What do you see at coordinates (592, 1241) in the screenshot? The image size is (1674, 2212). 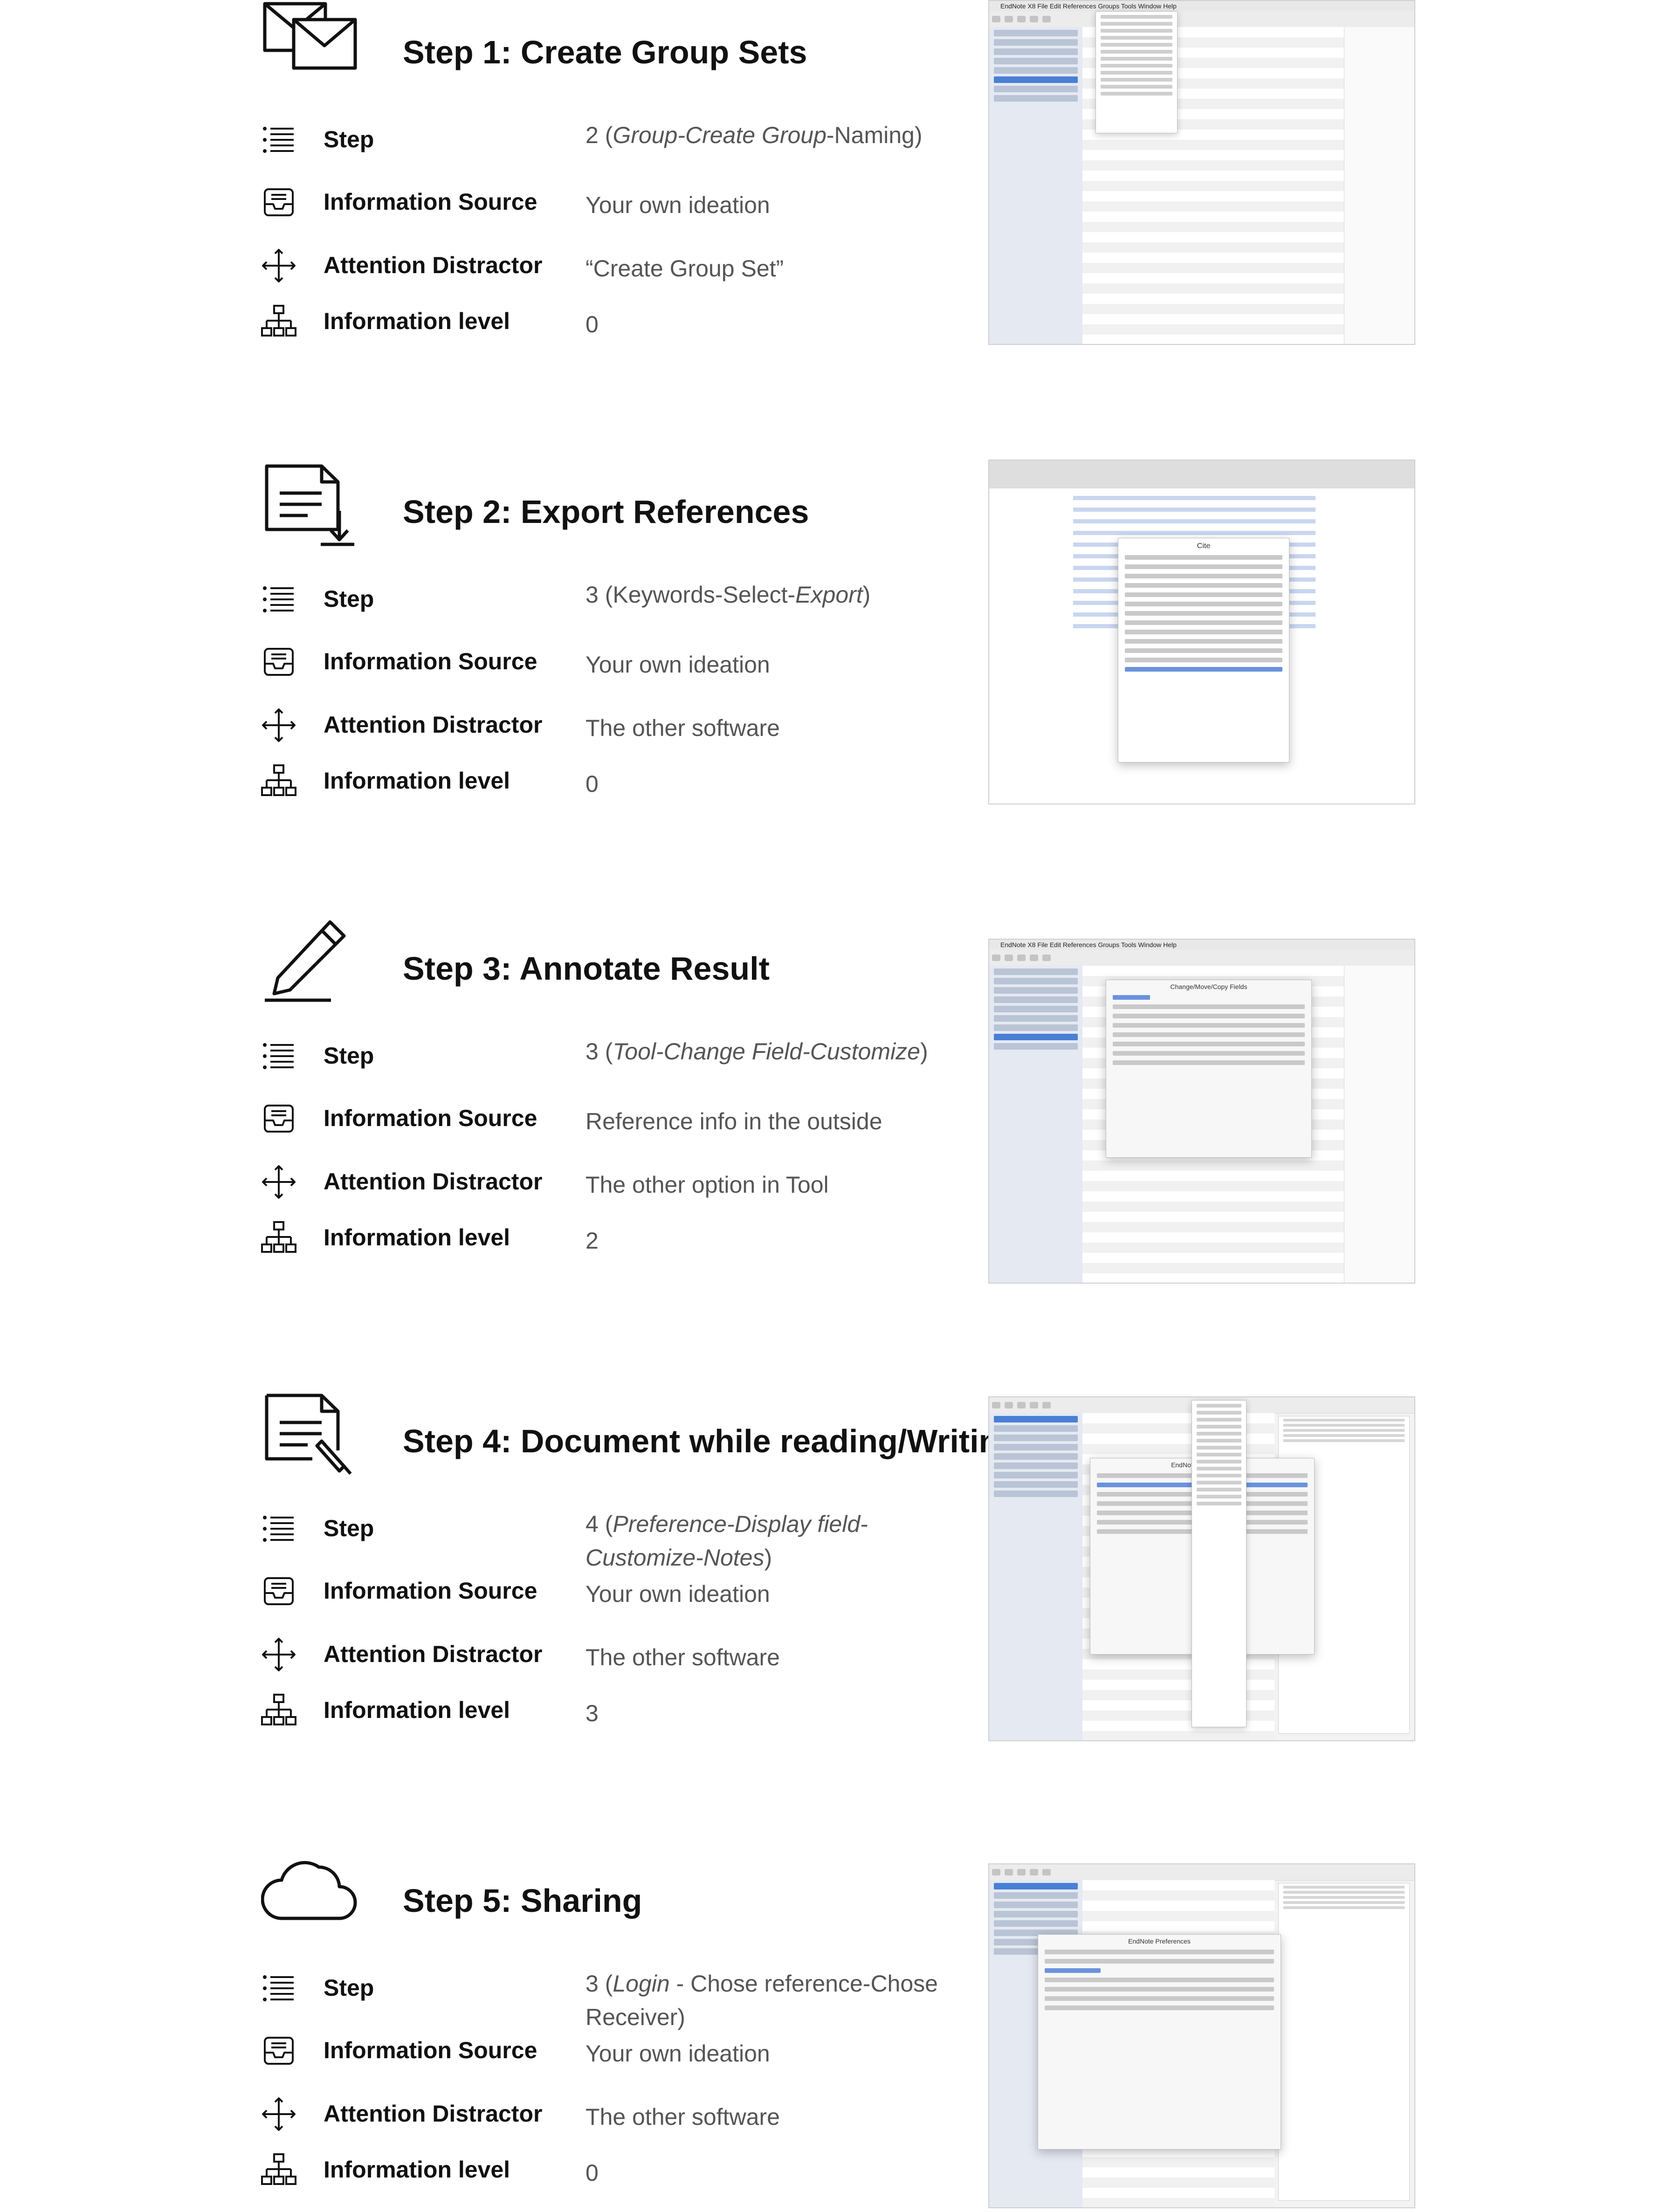 I see `row-value: 2` at bounding box center [592, 1241].